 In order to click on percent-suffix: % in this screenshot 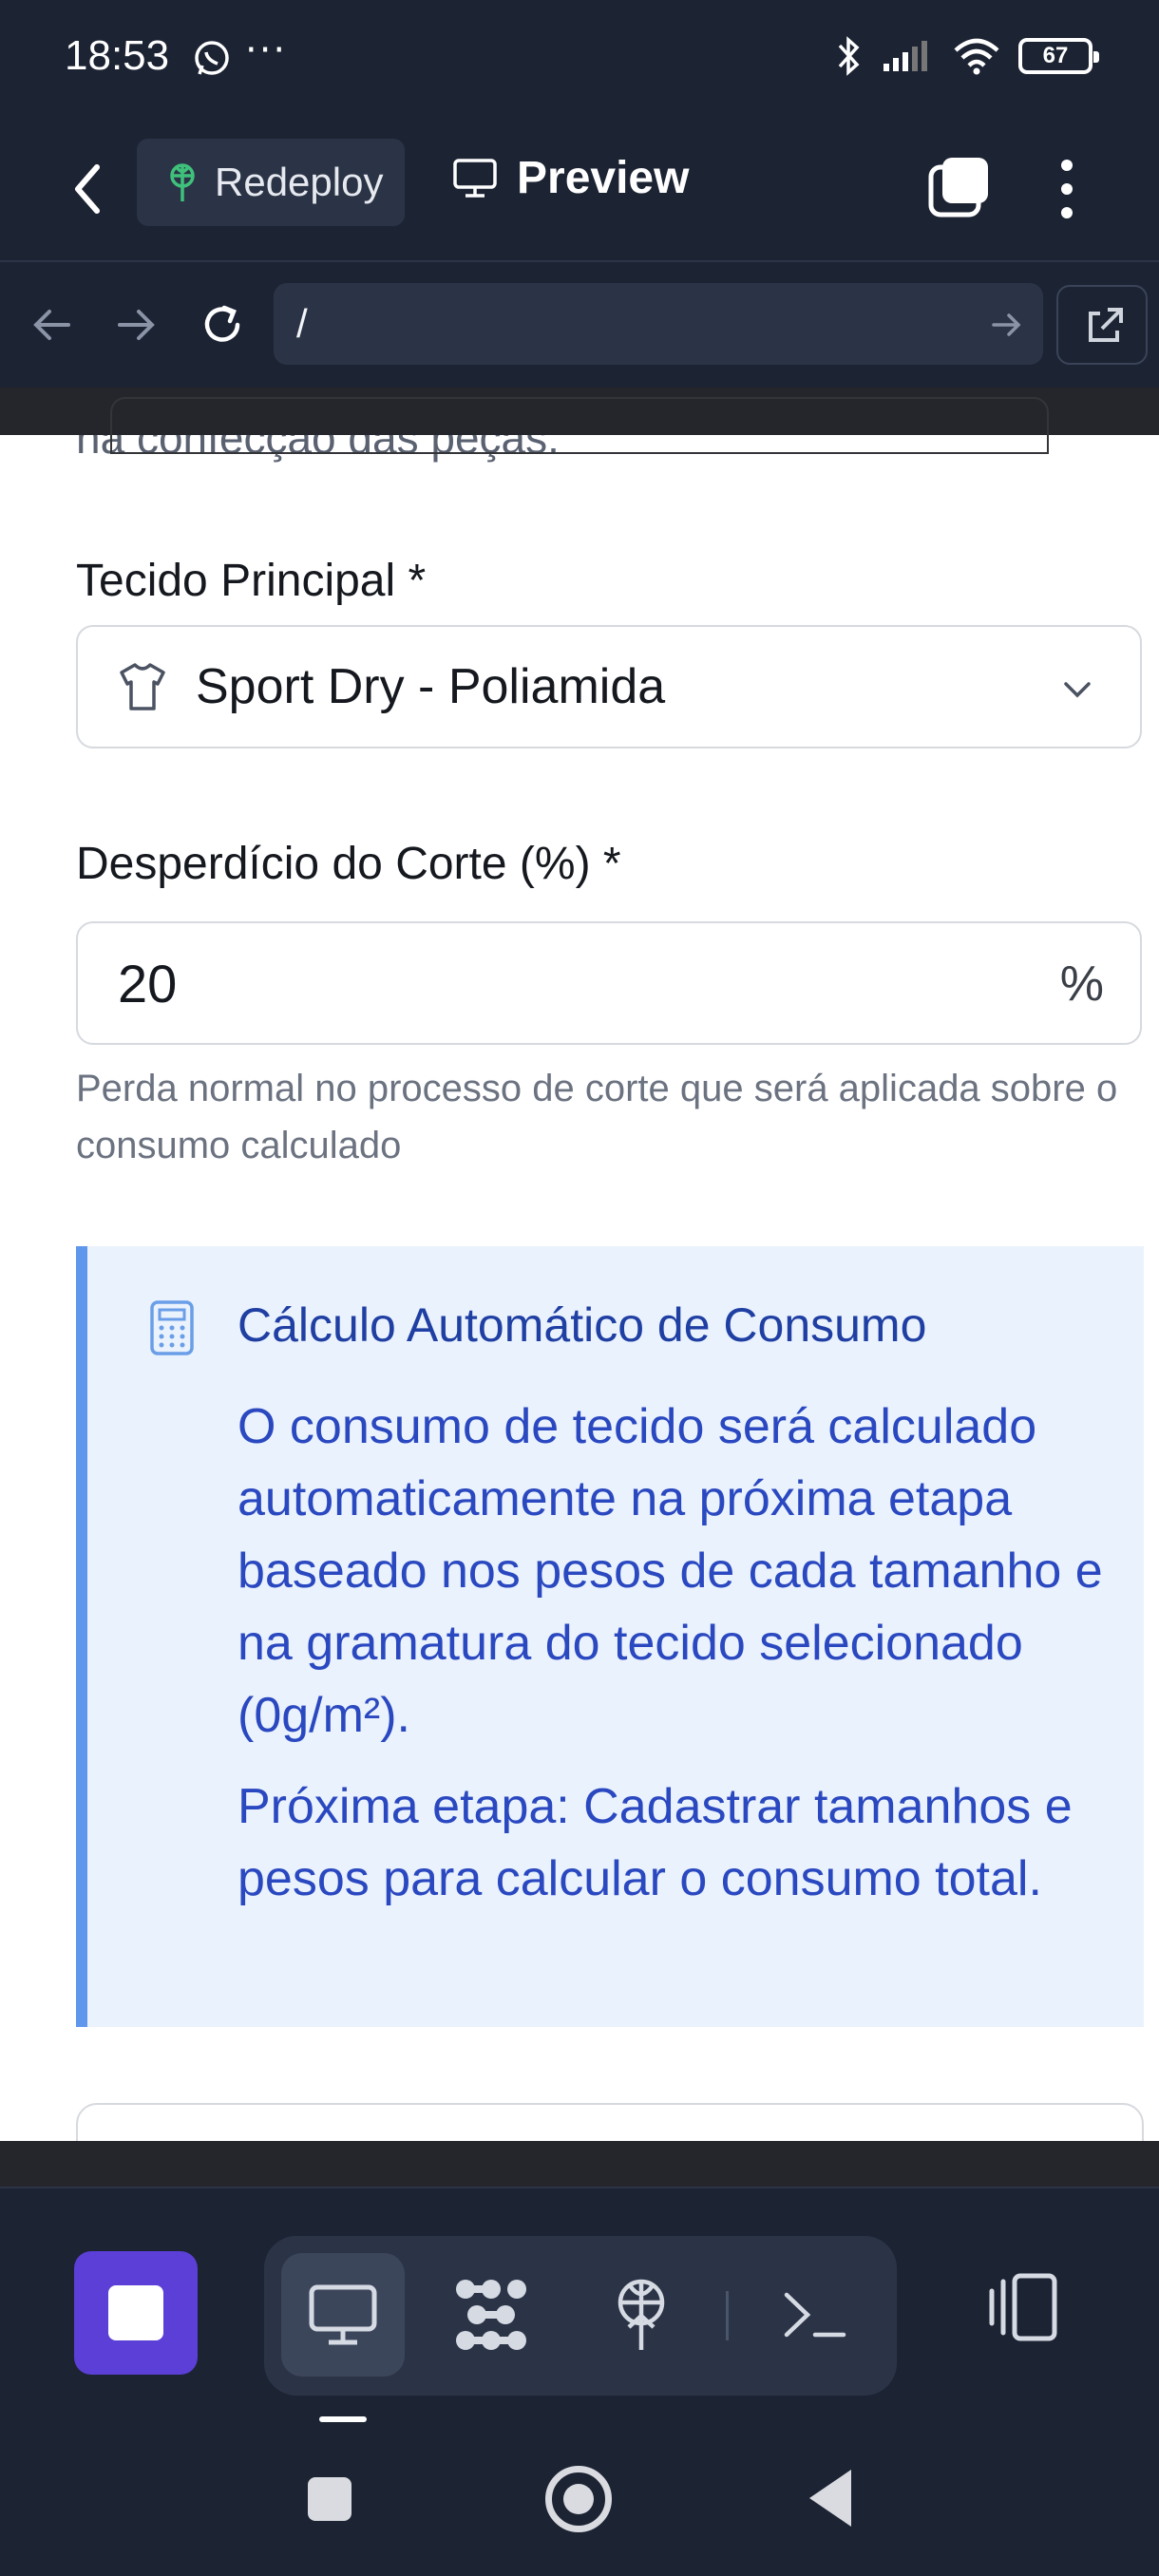, I will do `click(1081, 984)`.